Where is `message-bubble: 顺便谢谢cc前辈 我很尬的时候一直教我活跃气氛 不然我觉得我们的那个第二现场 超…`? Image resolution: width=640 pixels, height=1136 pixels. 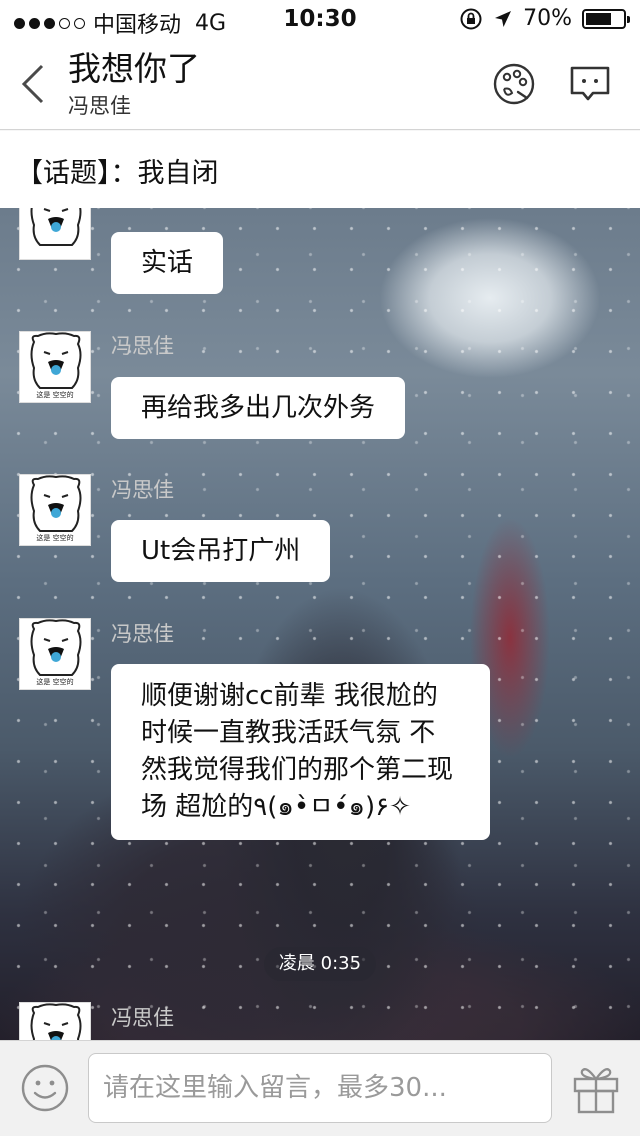
message-bubble: 顺便谢谢cc前辈 我很尬的时候一直教我活跃气氛 不然我觉得我们的那个第二现场 超… is located at coordinates (300, 752).